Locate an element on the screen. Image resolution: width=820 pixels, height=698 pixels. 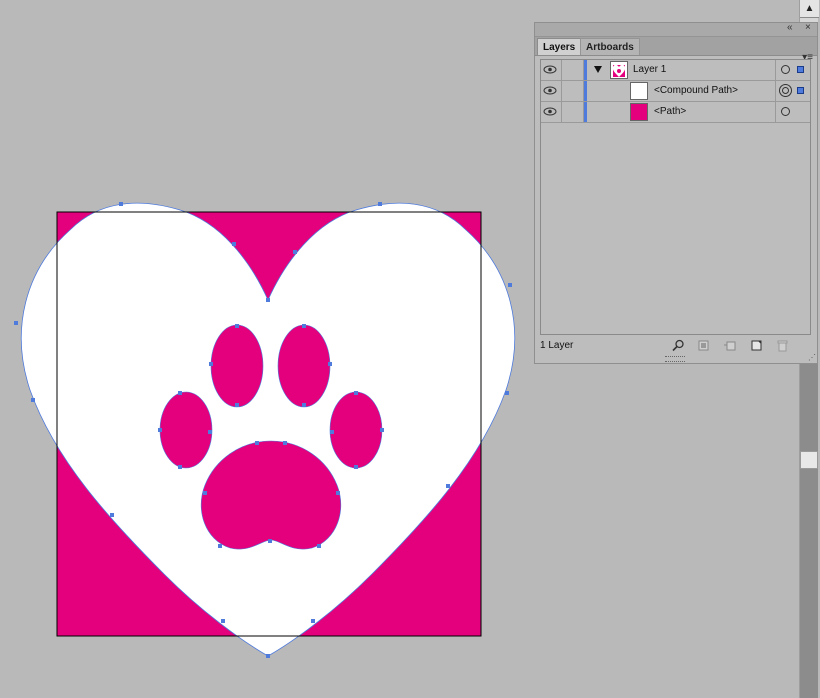
layer-row-layer-1: Layer 1 is located at coordinates (675, 70).